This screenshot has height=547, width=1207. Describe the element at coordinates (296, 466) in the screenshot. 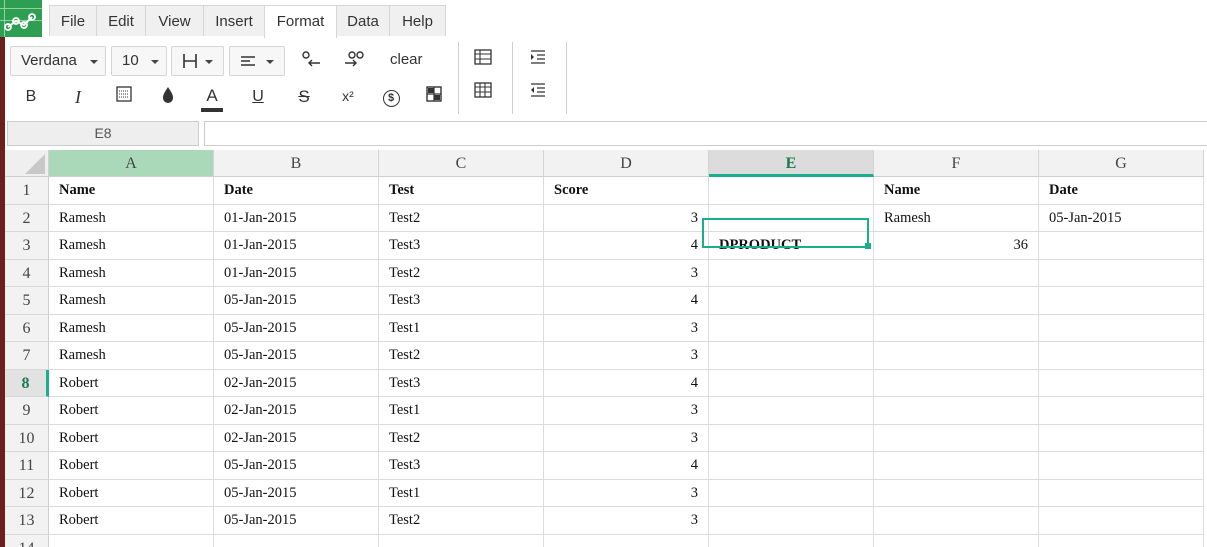

I see `cell-b11: 05-Jan-2015` at that location.